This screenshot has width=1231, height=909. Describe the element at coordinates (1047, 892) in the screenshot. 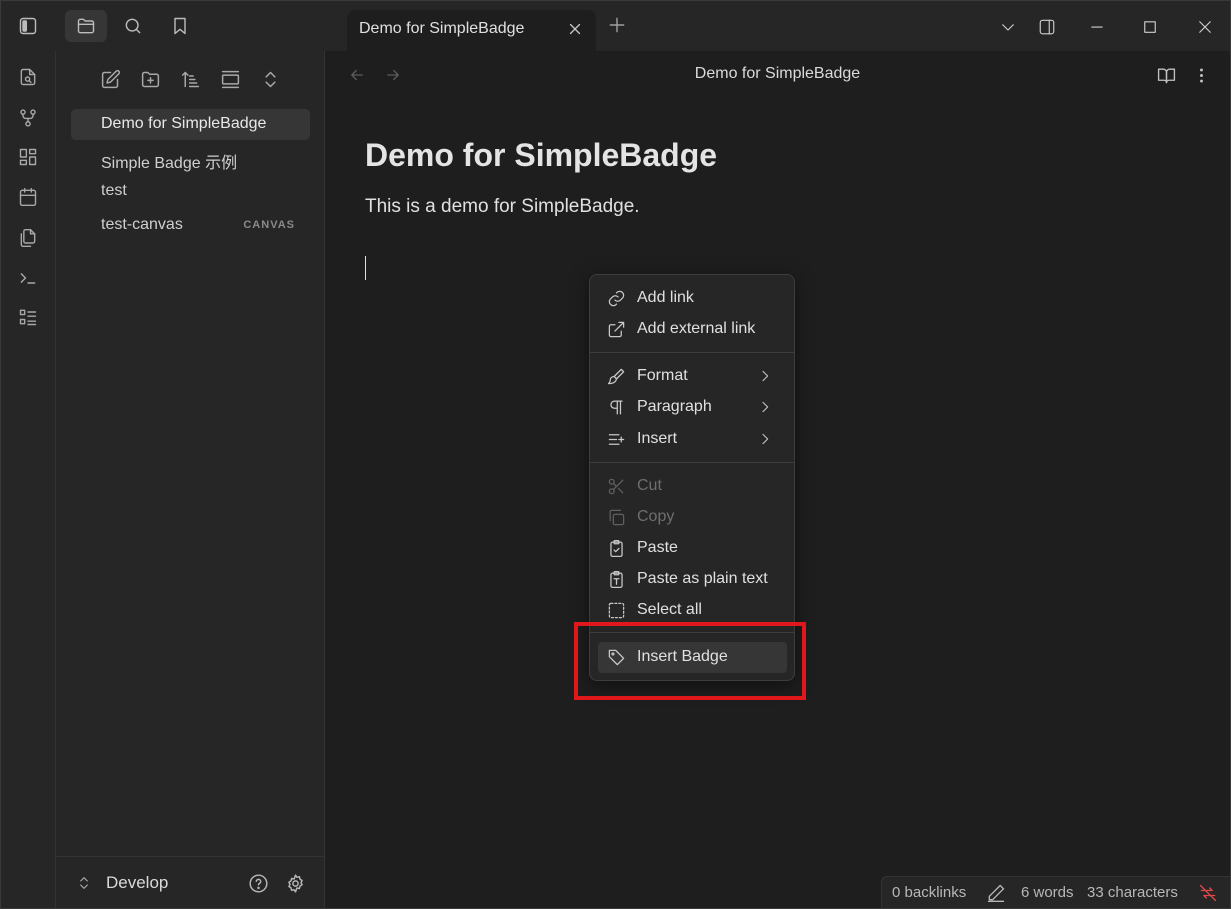

I see `word-count: 6 words` at that location.